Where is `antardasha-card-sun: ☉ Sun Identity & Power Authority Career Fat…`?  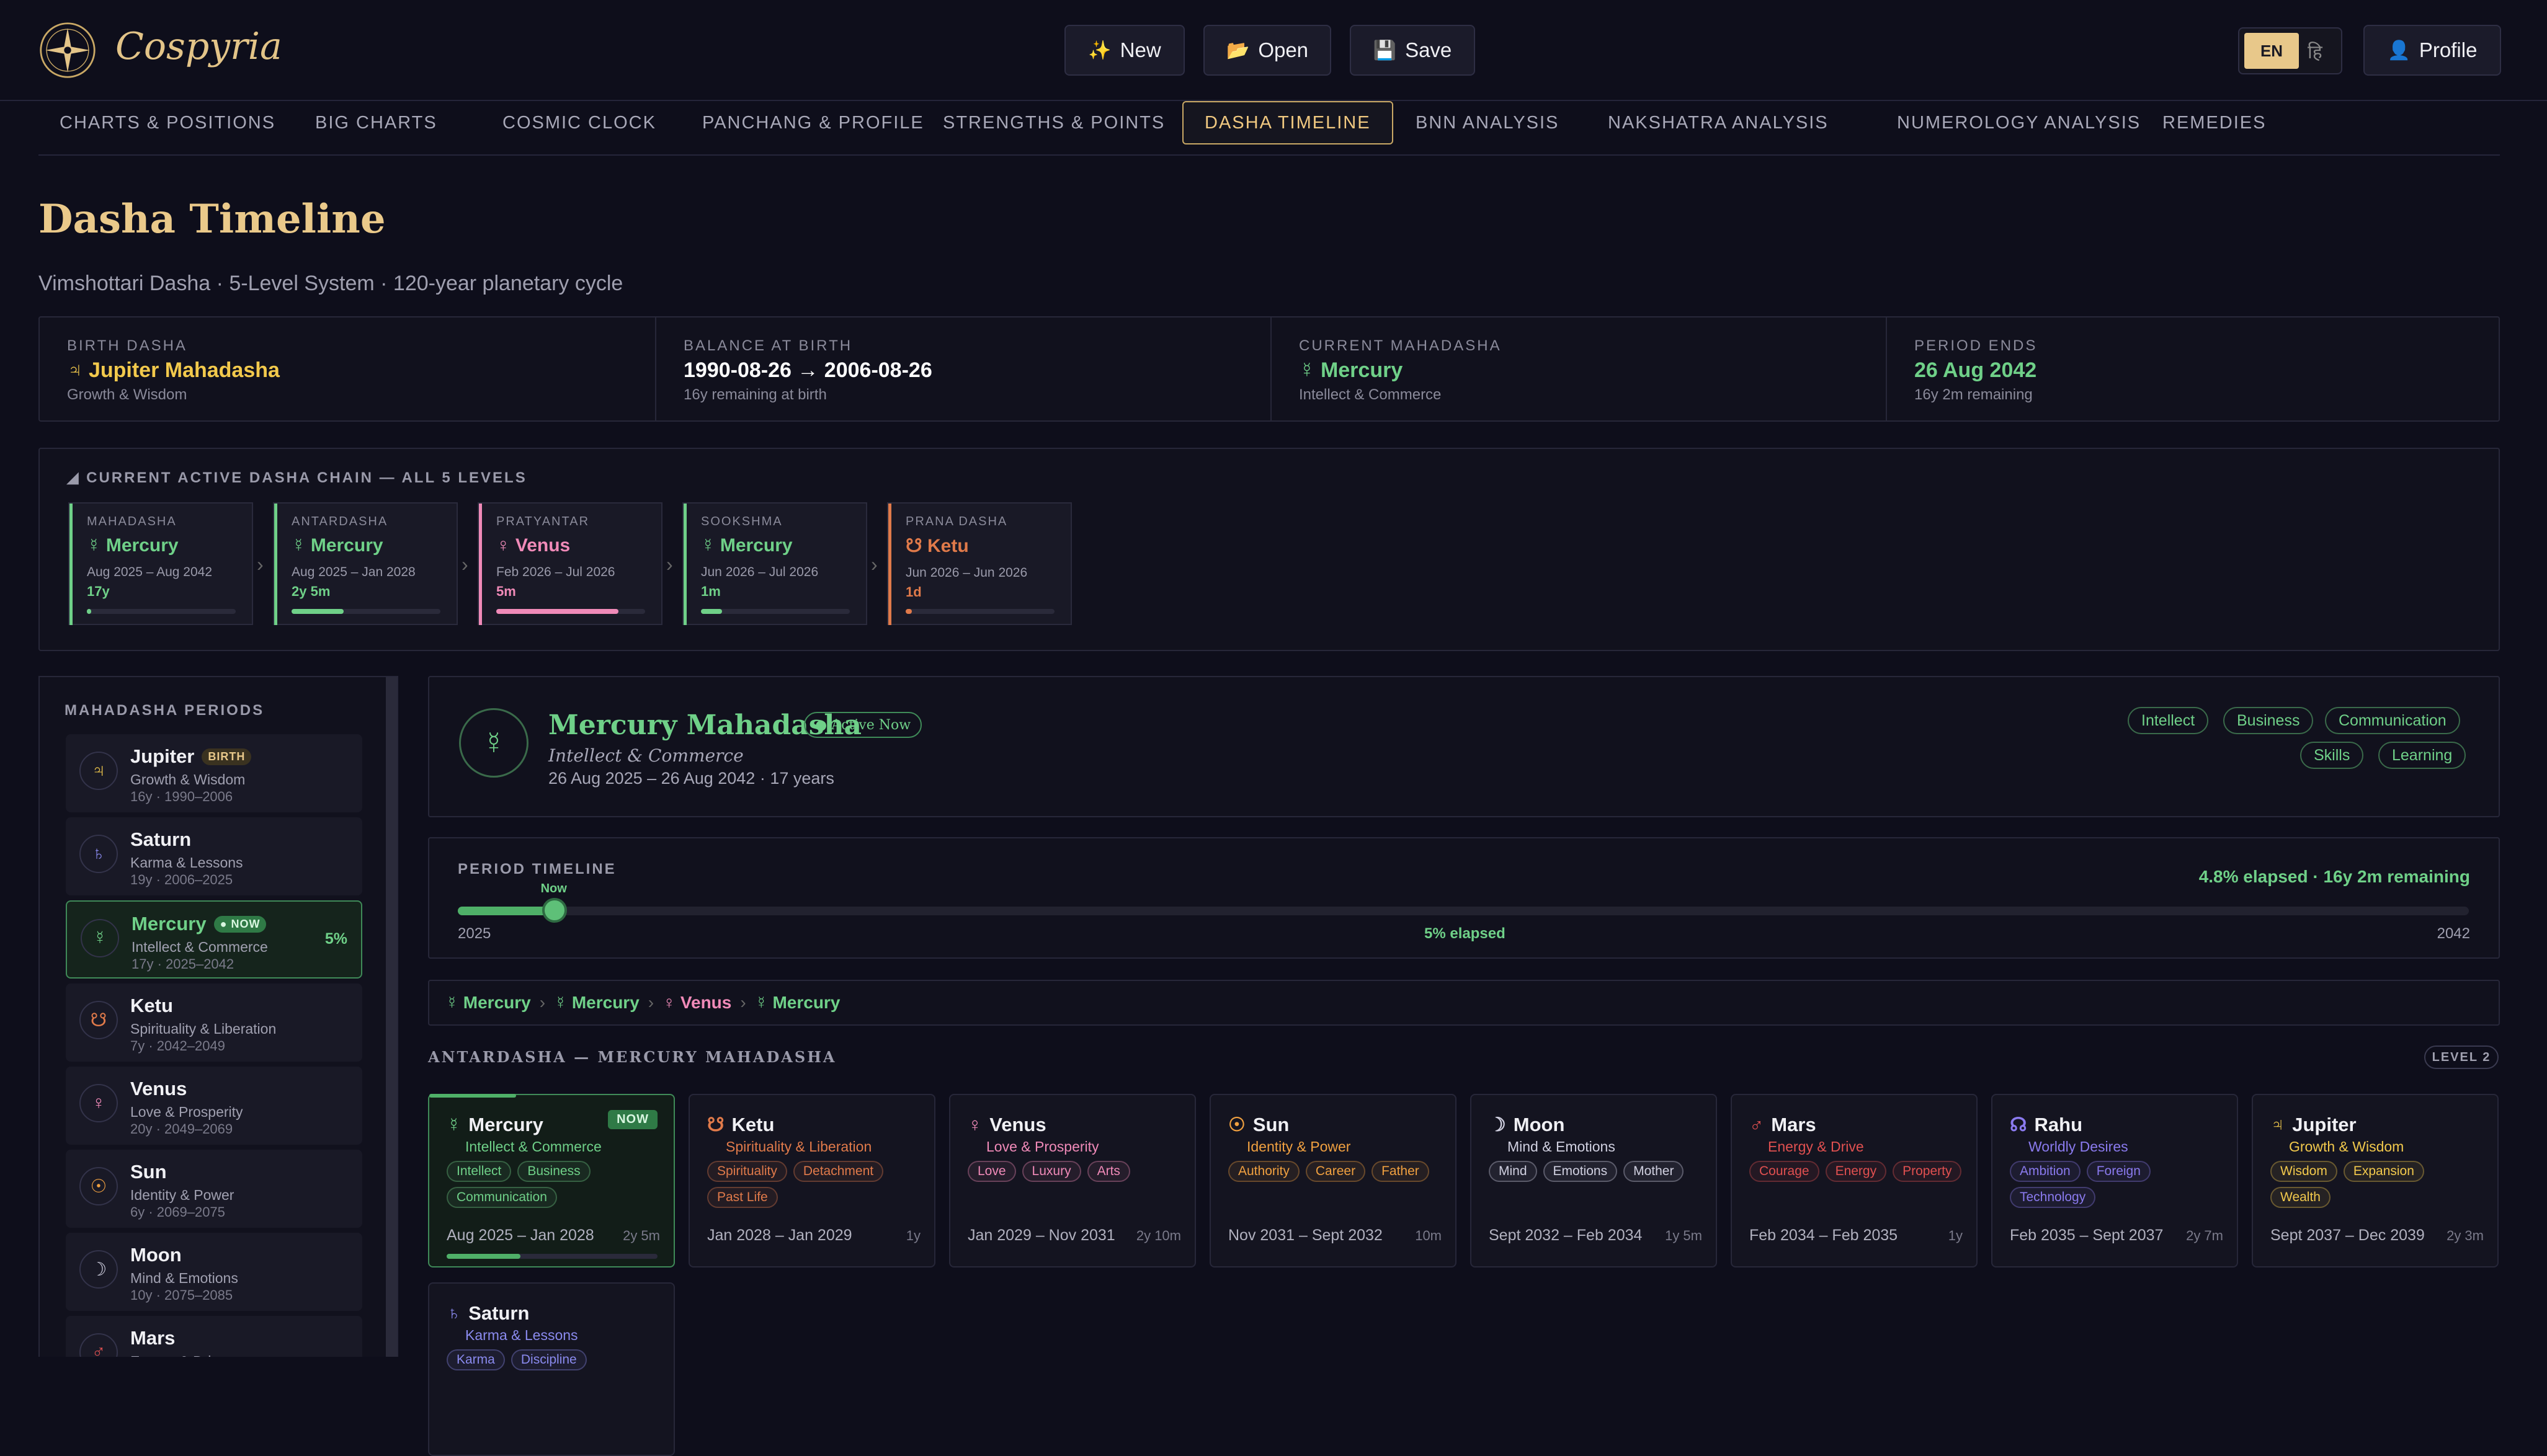 antardasha-card-sun: ☉ Sun Identity & Power Authority Career Fat… is located at coordinates (1333, 1180).